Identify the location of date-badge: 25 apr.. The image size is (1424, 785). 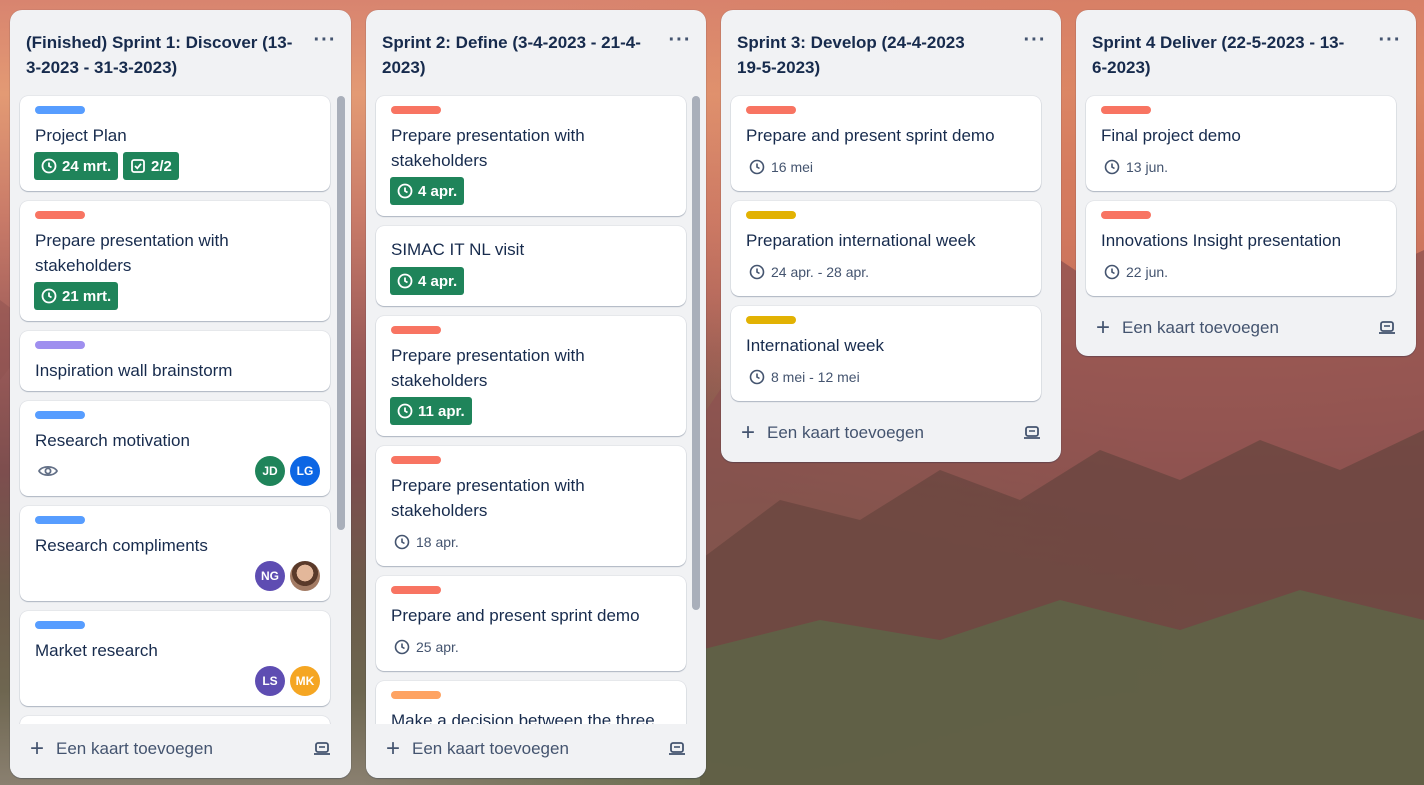
(426, 647).